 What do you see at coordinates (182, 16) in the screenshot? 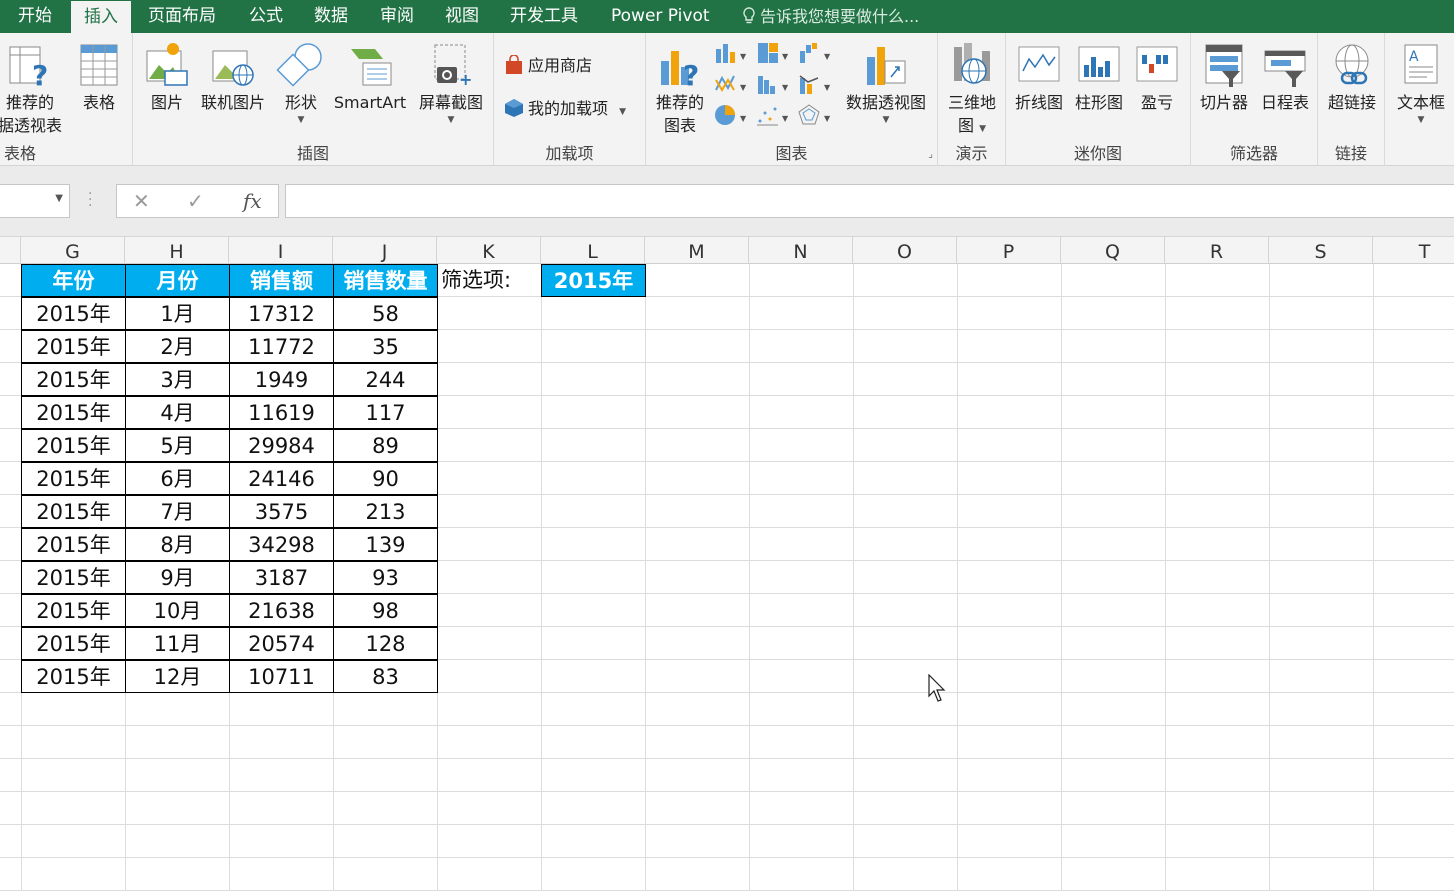
I see `tab-page-layout: 页面布局` at bounding box center [182, 16].